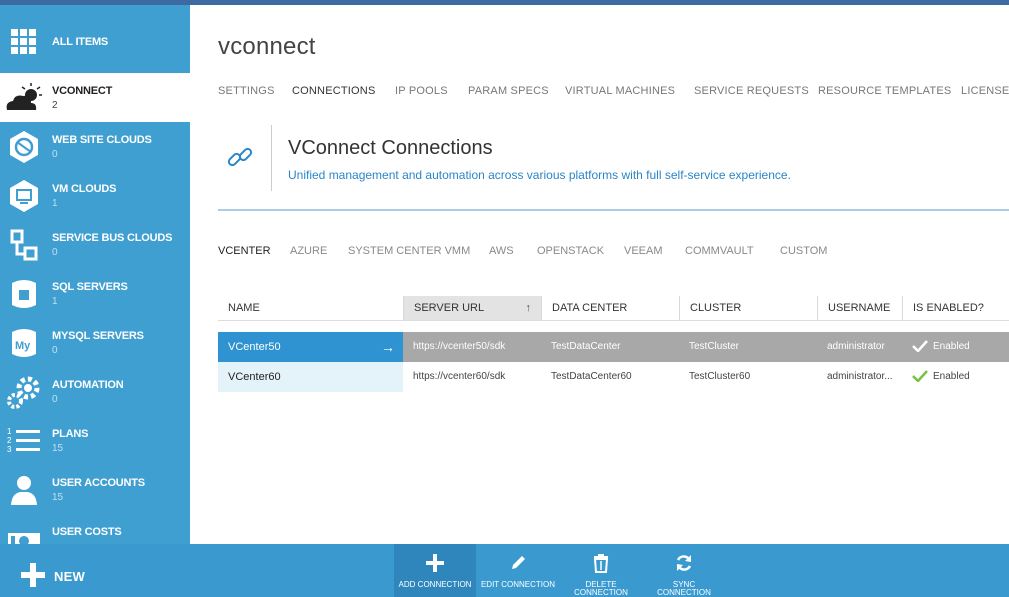  What do you see at coordinates (24, 392) in the screenshot?
I see `gears-icon` at bounding box center [24, 392].